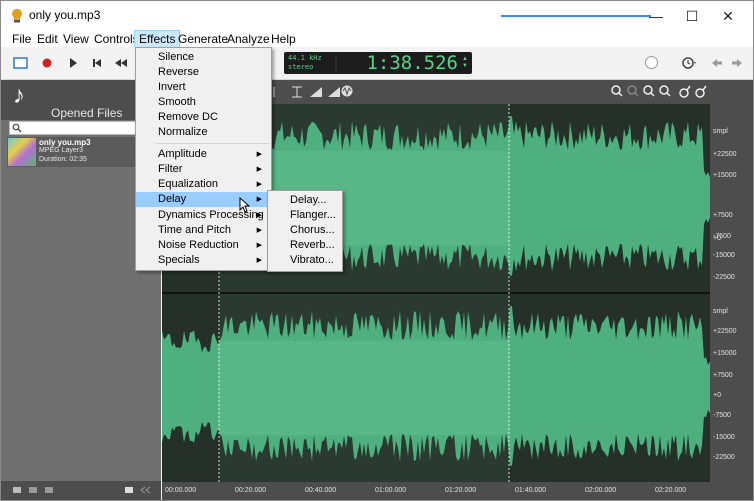  What do you see at coordinates (203, 230) in the screenshot?
I see `menu-item-time-and-pitch: Time and Pitch ▶` at bounding box center [203, 230].